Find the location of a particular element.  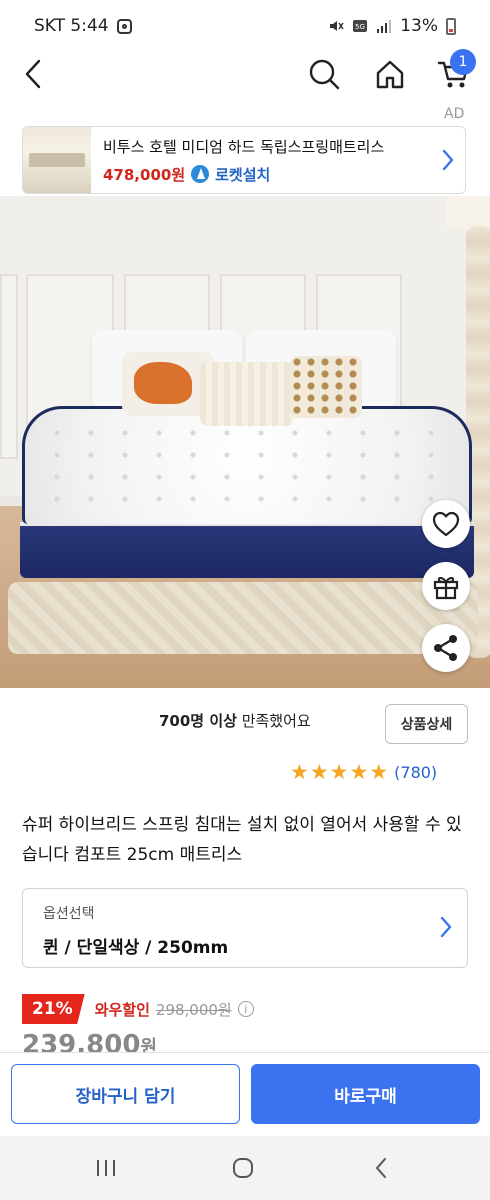

signal-icon is located at coordinates (384, 26).